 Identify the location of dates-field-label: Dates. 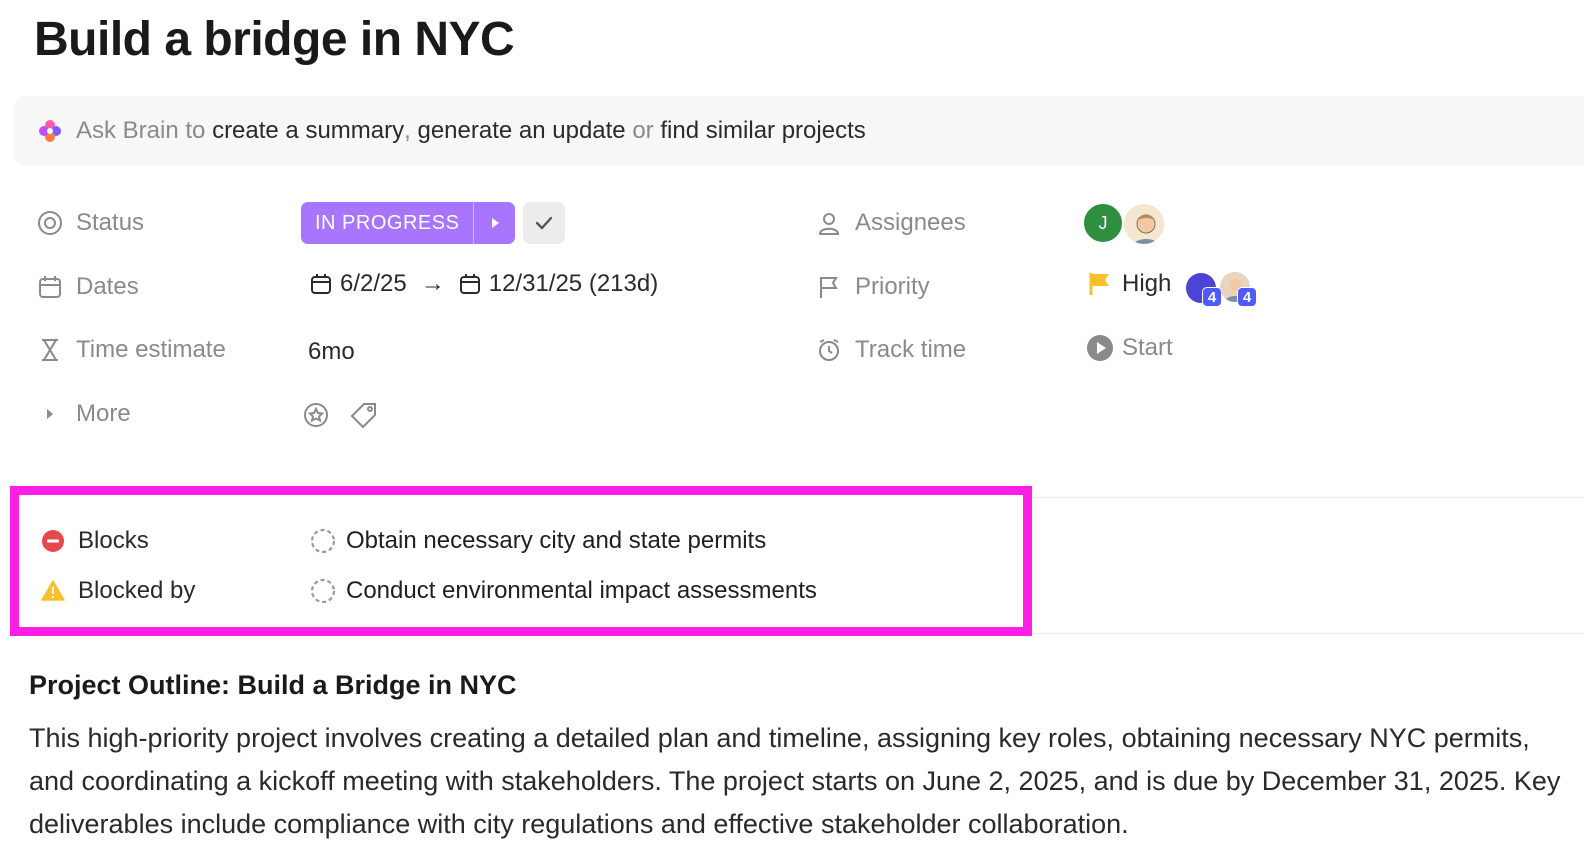
(87, 287).